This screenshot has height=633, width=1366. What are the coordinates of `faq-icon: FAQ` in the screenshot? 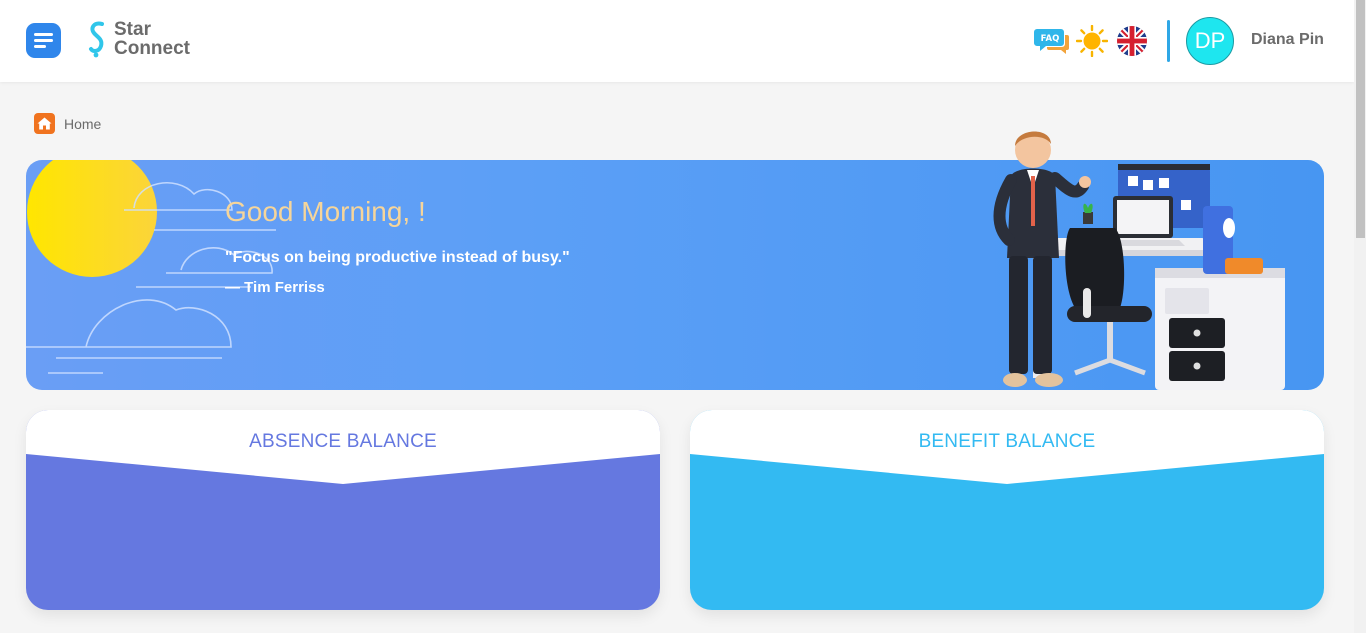 It's located at (1052, 41).